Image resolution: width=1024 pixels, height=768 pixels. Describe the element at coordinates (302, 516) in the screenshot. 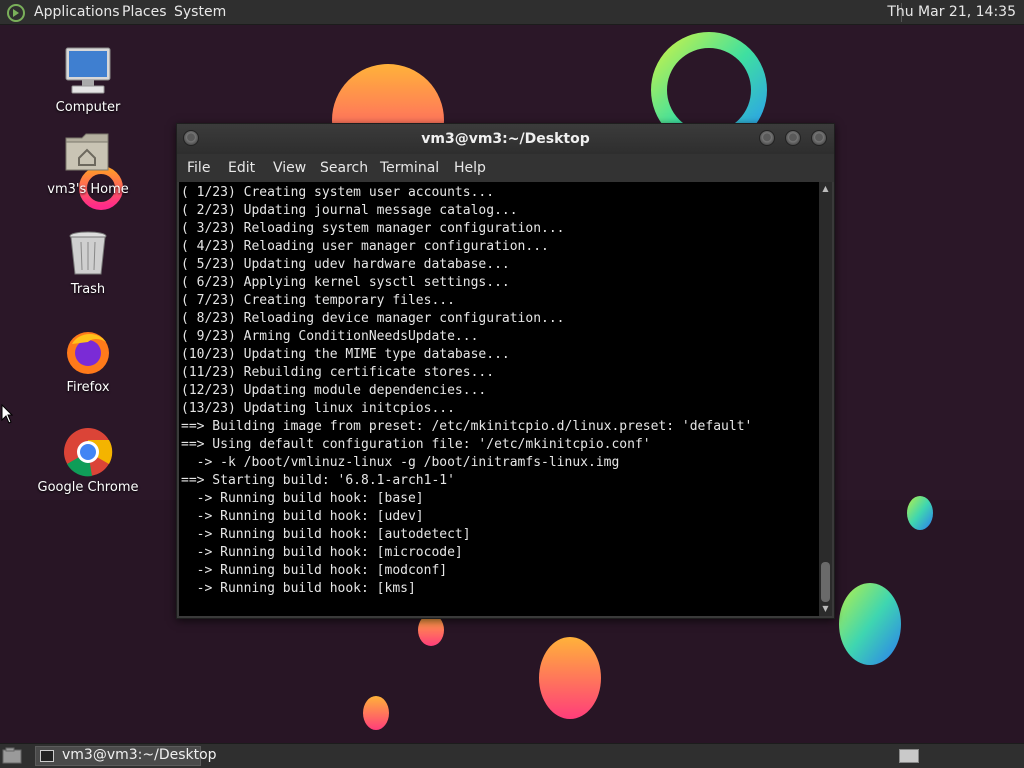

I see `terminal-line: -> Running build hook: [udev]` at that location.